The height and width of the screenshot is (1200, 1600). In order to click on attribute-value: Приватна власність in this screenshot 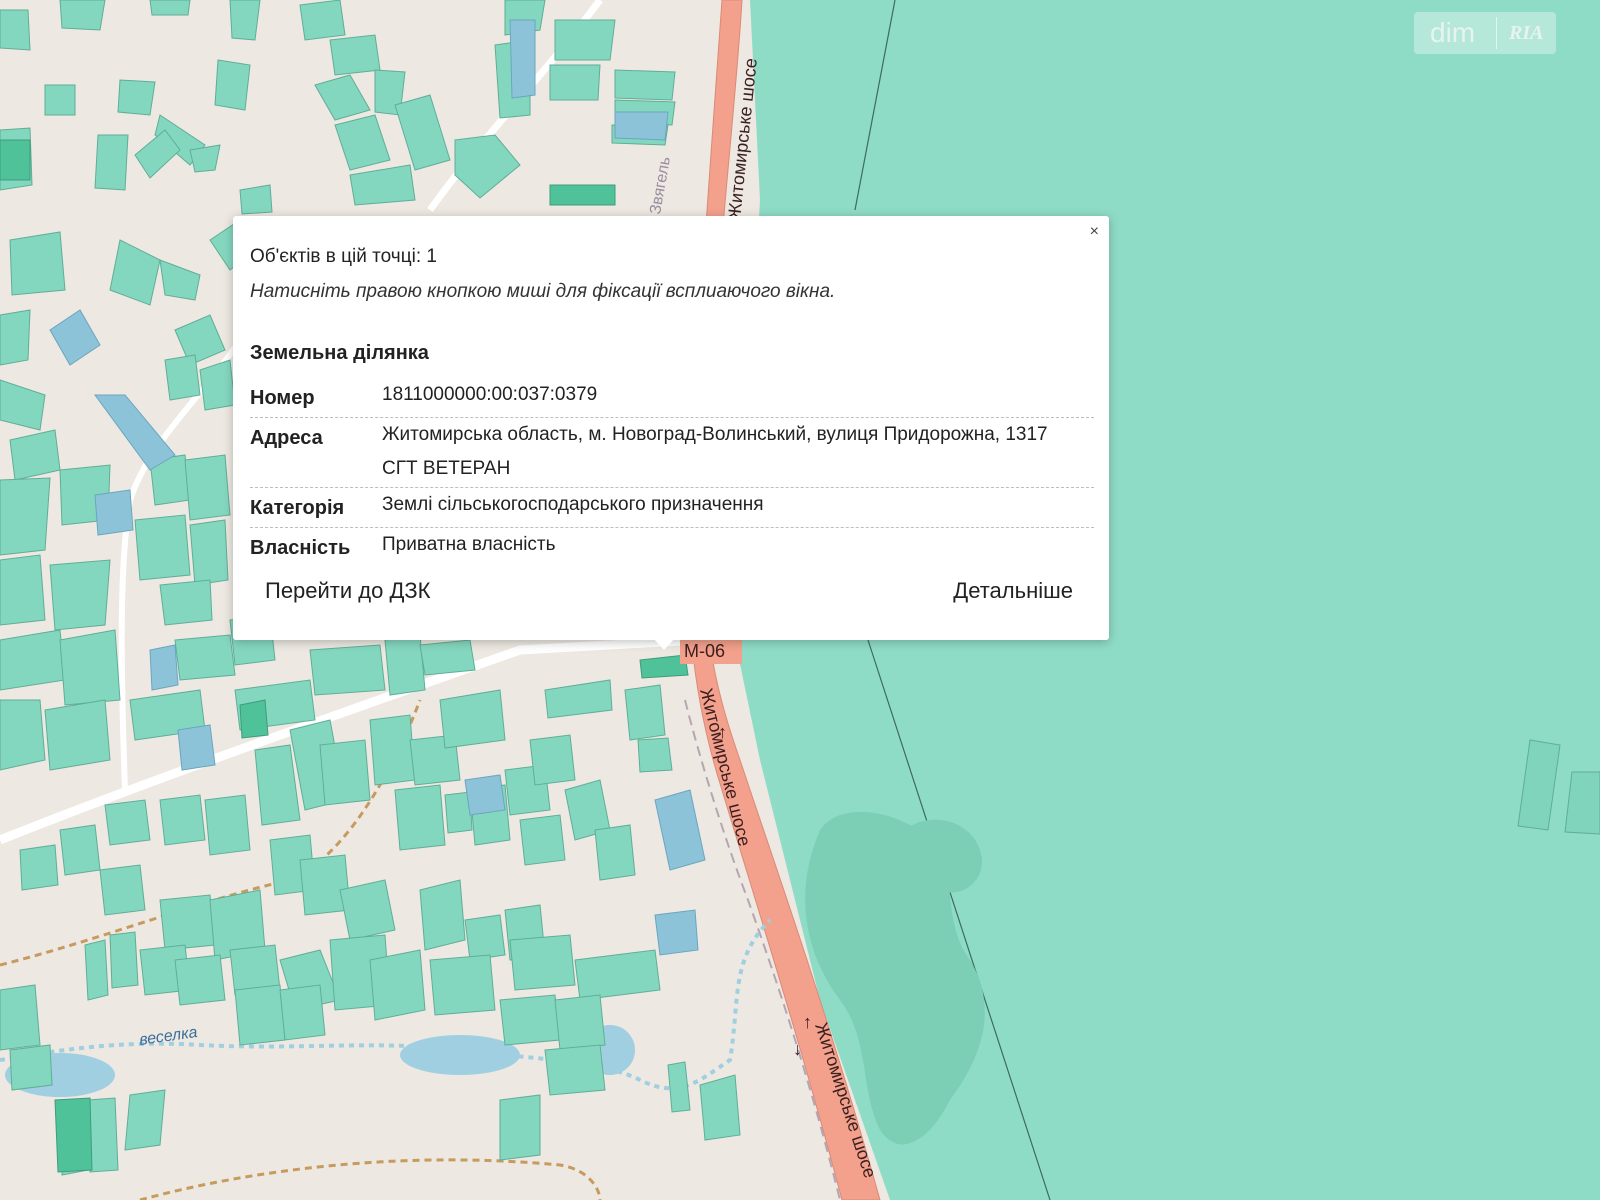, I will do `click(469, 544)`.